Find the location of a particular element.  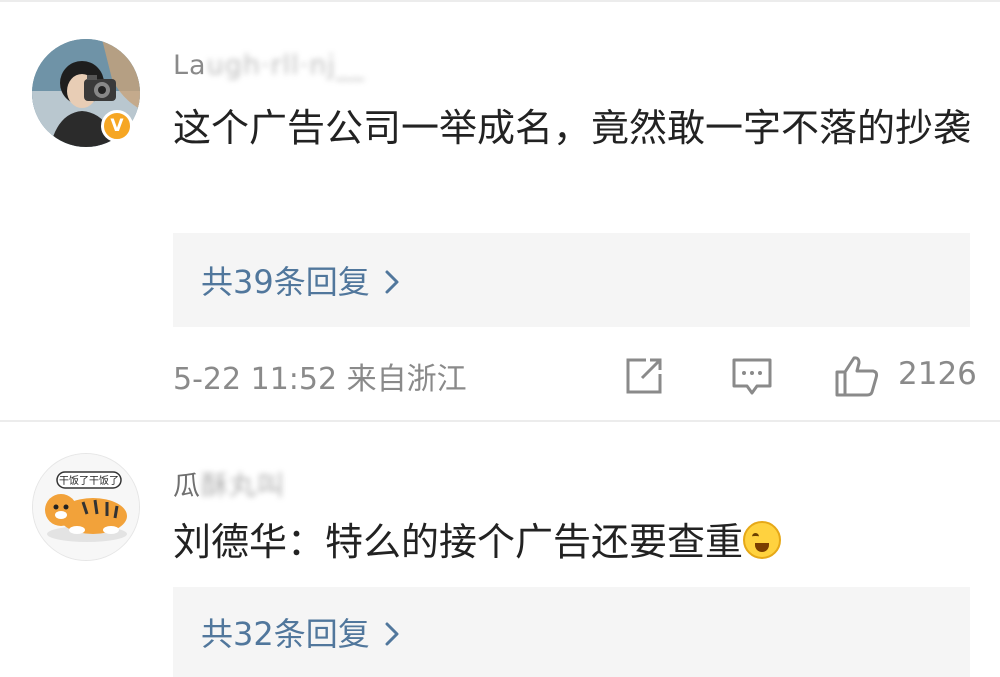

username-blurred: 酥丸叫 is located at coordinates (243, 486).